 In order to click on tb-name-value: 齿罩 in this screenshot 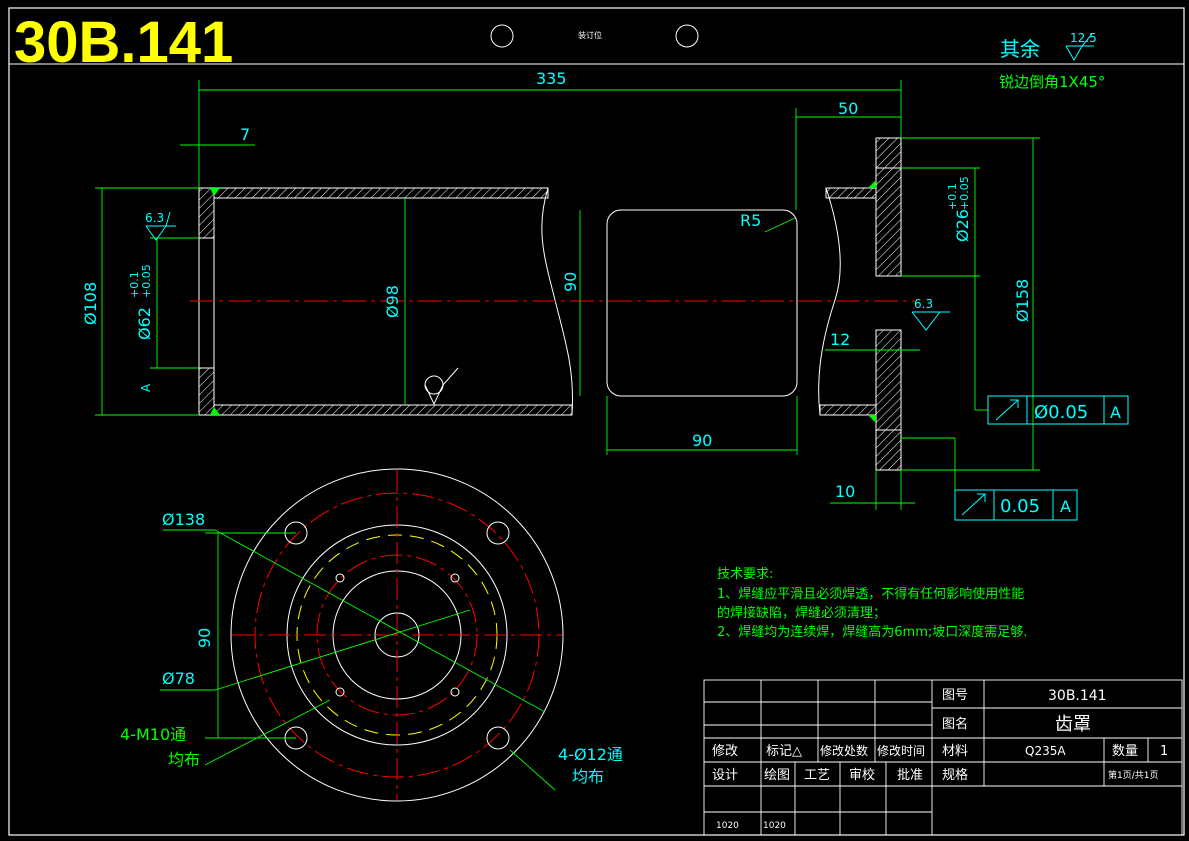, I will do `click(1073, 724)`.